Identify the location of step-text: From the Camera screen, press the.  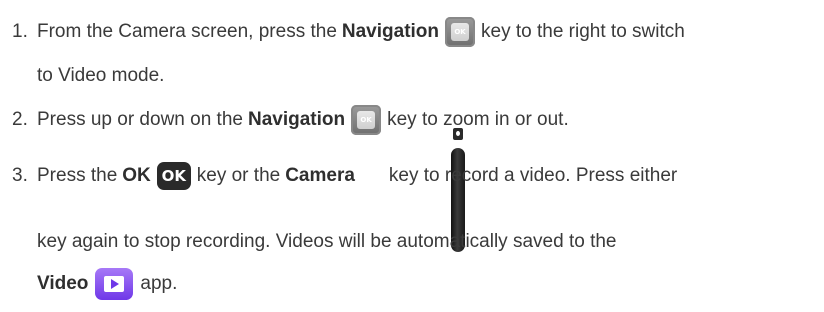
(187, 31).